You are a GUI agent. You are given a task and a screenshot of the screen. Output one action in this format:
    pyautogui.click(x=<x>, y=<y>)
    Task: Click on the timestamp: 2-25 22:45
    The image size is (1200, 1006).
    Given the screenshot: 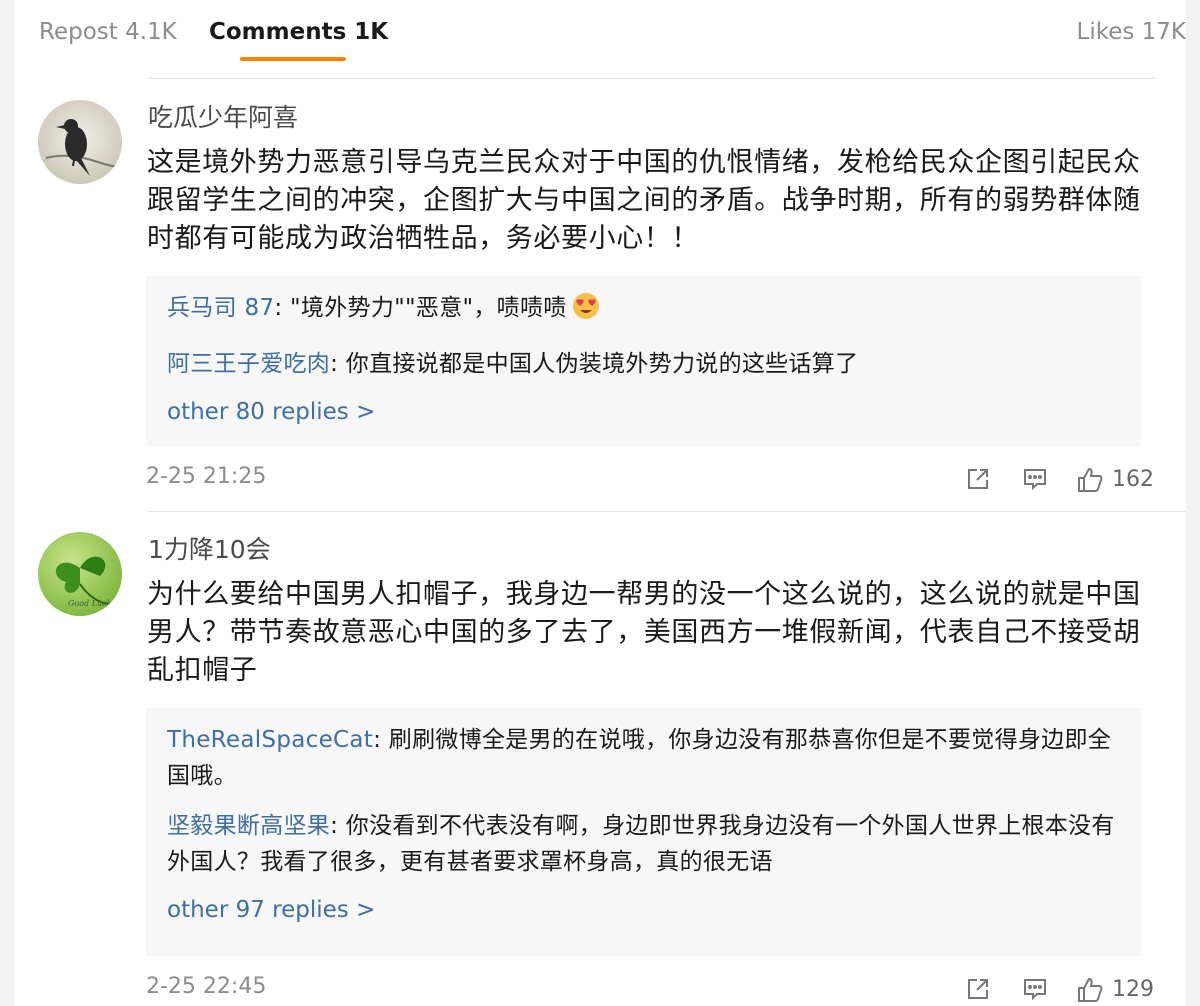 What is the action you would take?
    pyautogui.click(x=206, y=986)
    